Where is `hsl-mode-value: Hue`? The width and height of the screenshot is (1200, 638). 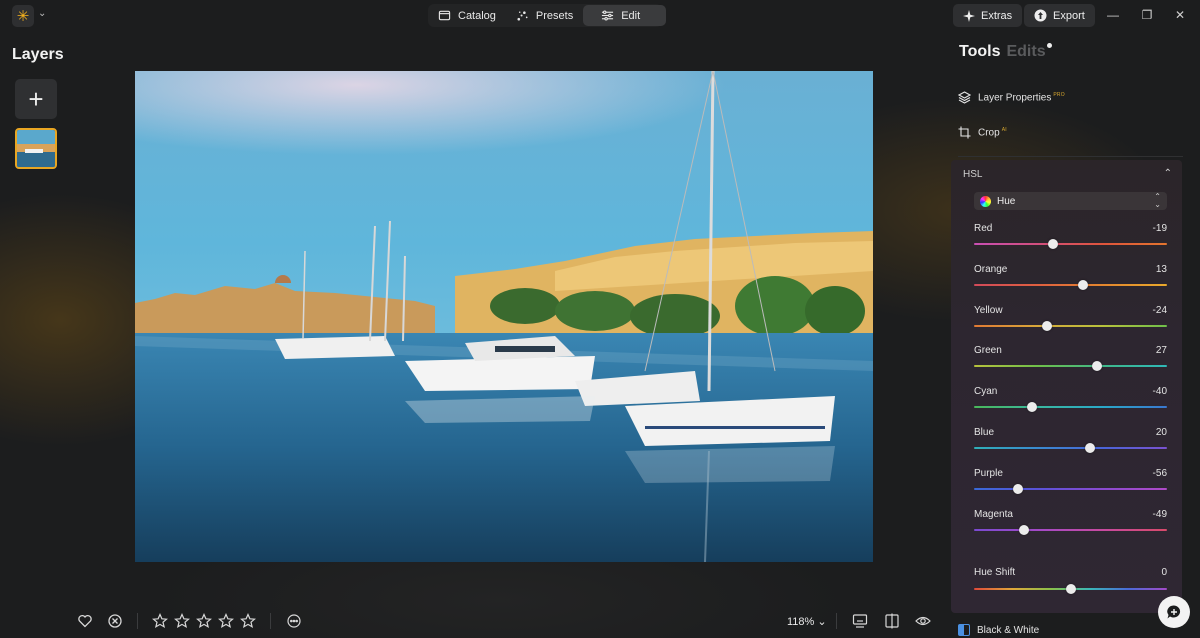
hsl-mode-value: Hue is located at coordinates (1006, 201).